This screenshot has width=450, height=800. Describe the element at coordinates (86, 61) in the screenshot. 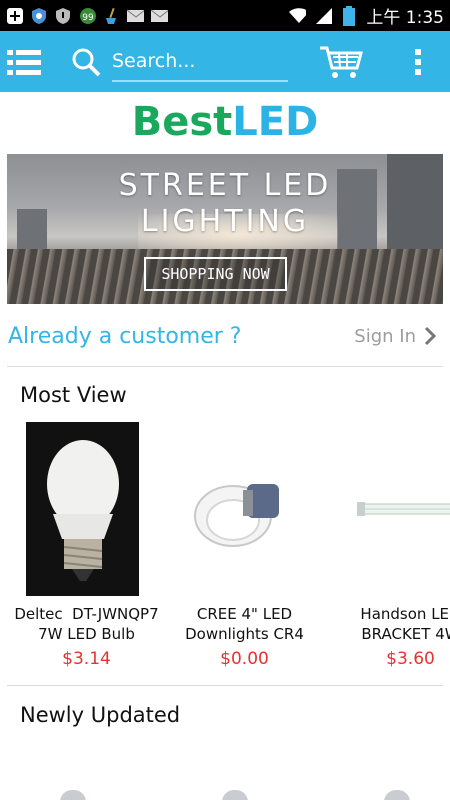

I see `search-icon` at that location.